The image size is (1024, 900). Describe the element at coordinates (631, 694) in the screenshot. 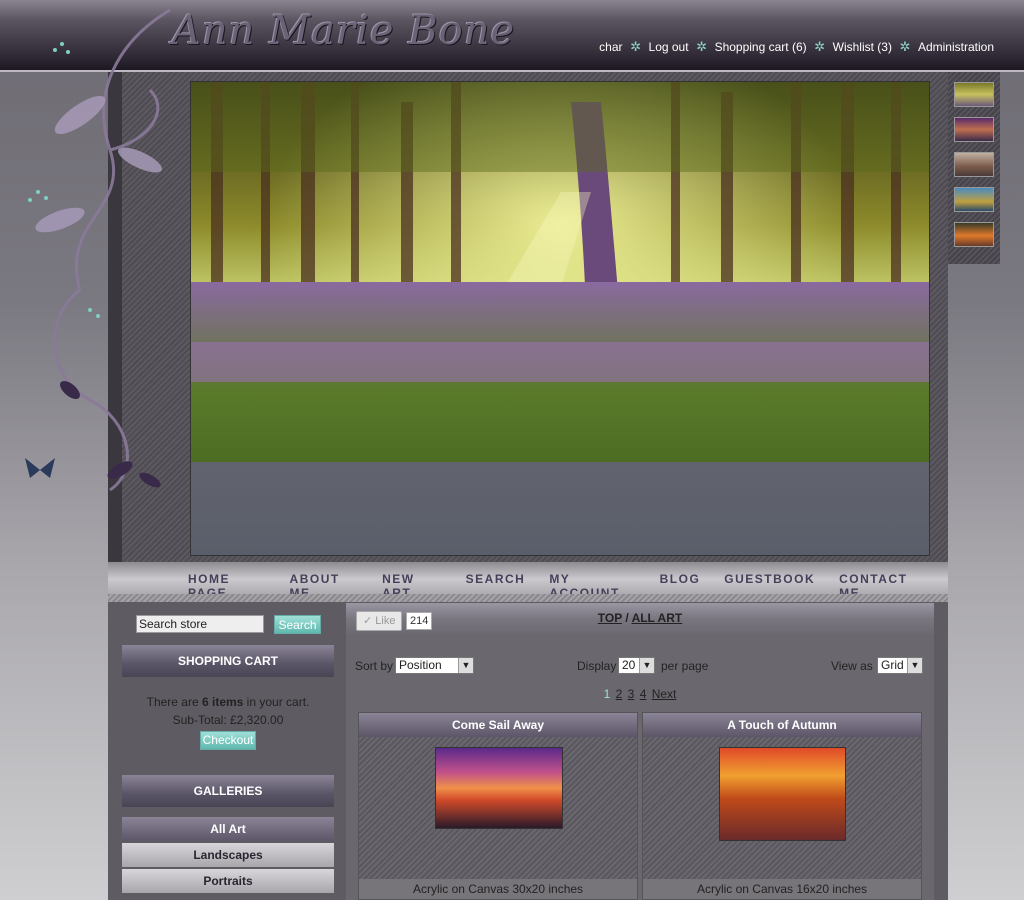

I see `page-3: 3` at that location.